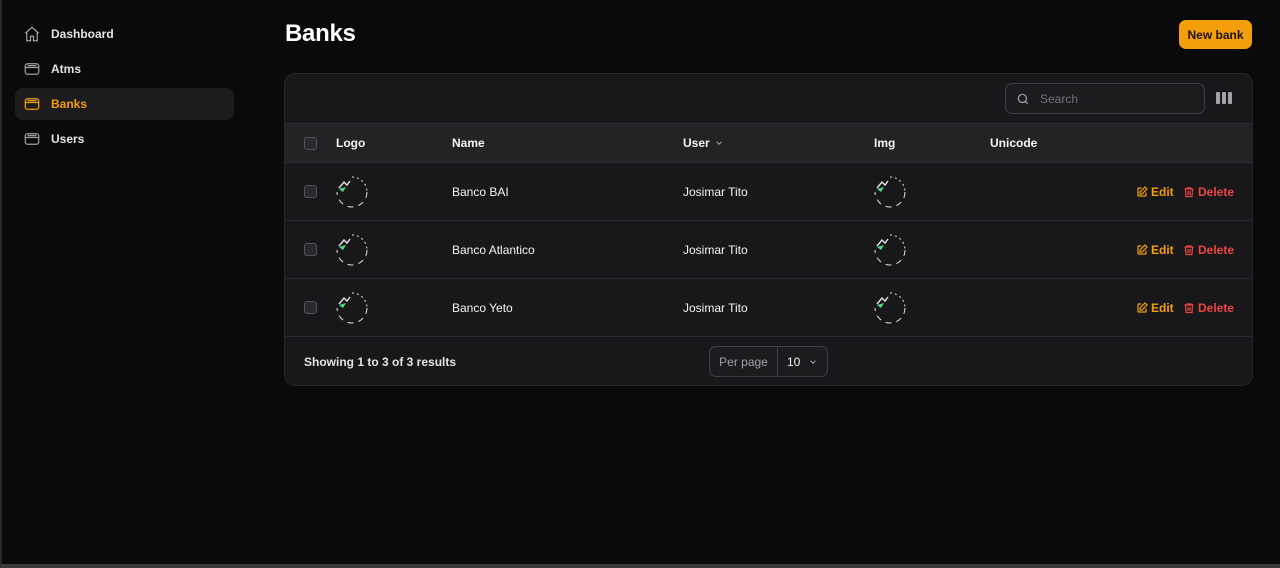  I want to click on results-summary: Showing 1 to 3 of 3 results, so click(380, 362).